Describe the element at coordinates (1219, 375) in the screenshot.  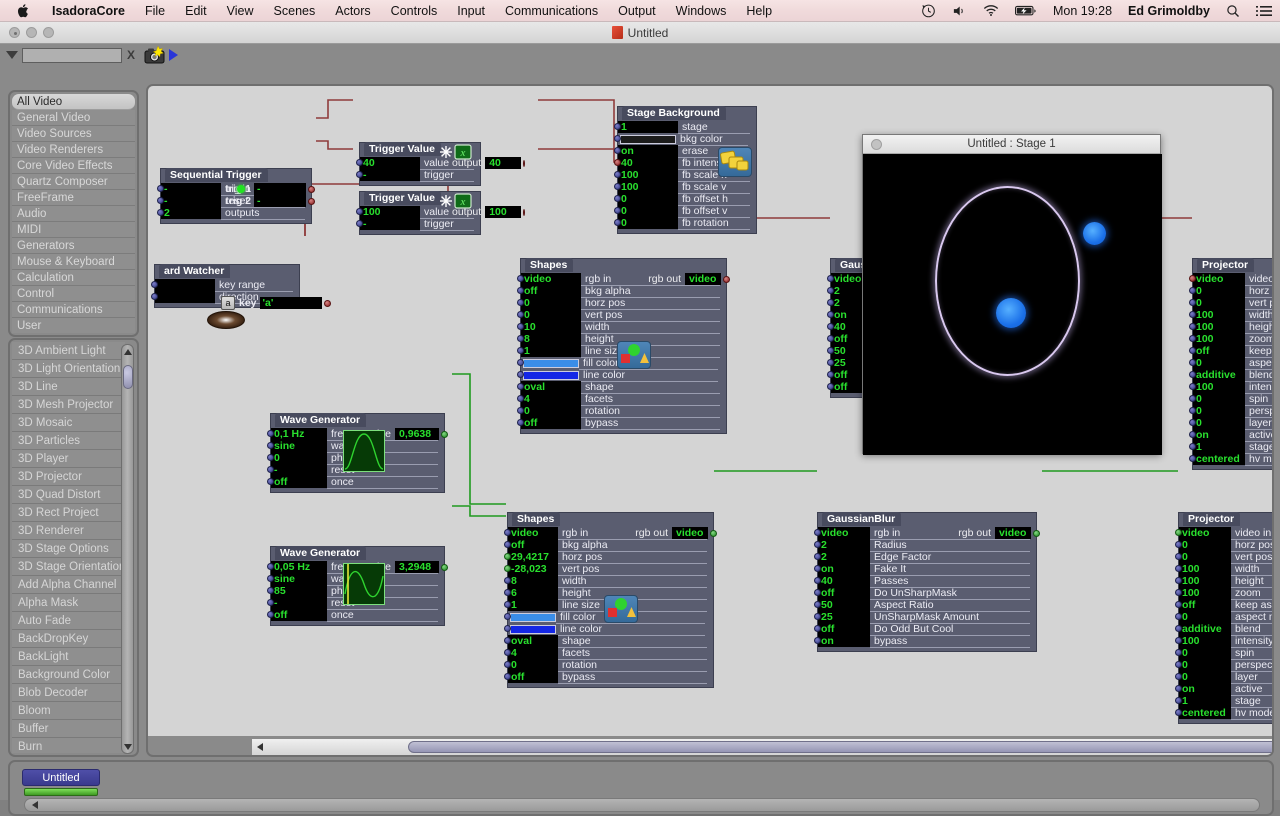
I see `input-value: additive` at that location.